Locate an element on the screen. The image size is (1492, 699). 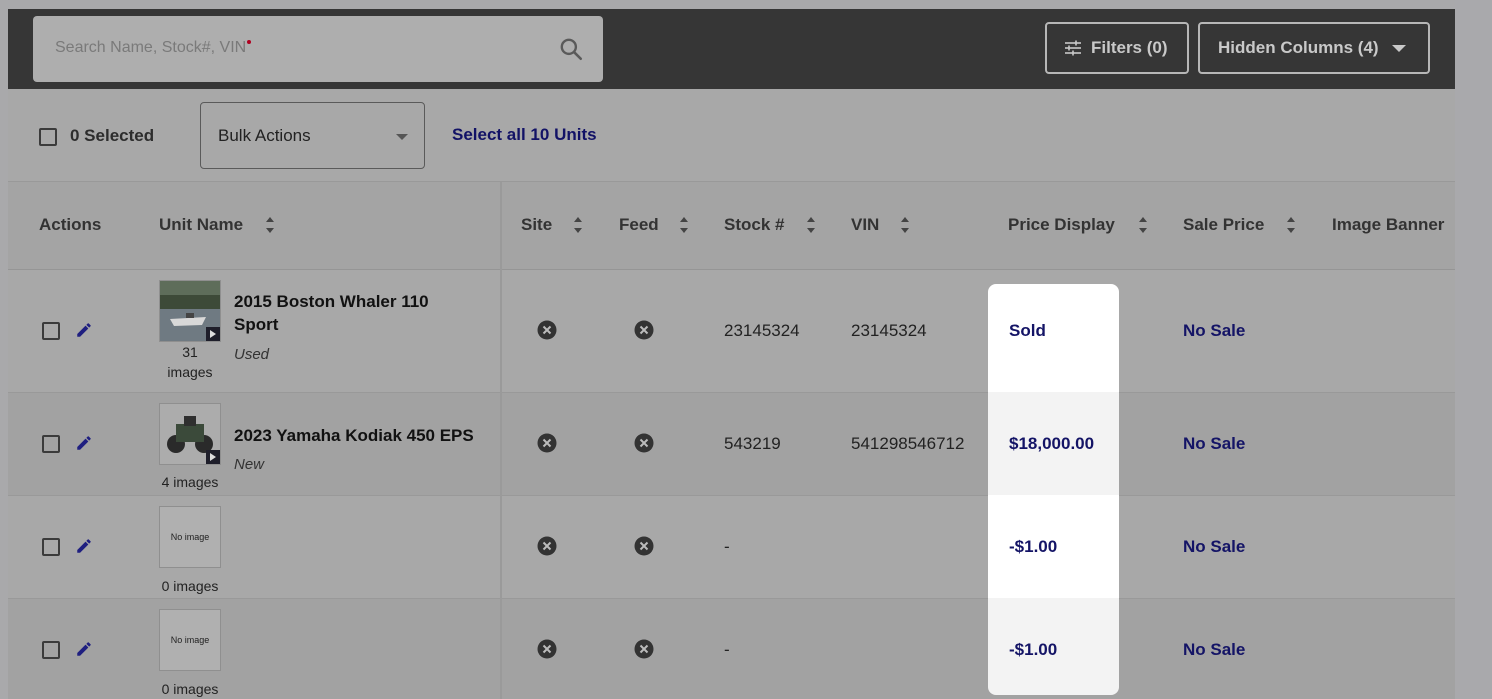
bulk-actions-select: Bulk Actions is located at coordinates (312, 135).